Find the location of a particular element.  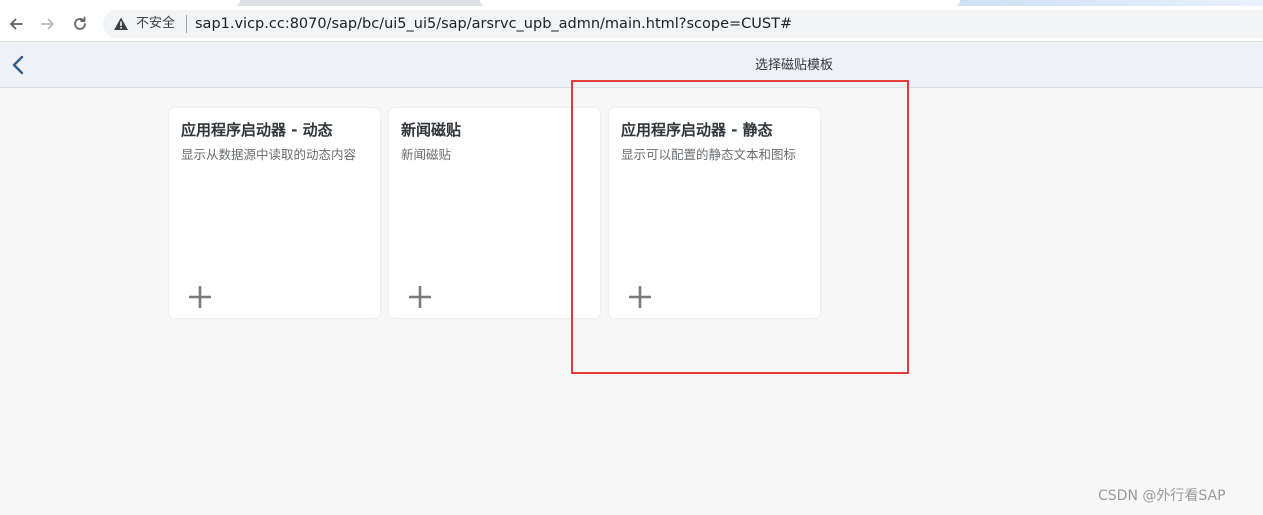

tile-app-launcher-dynamic: 应用程序启动器 - 动态 显示从数据源中读取的动态内容 is located at coordinates (274, 213).